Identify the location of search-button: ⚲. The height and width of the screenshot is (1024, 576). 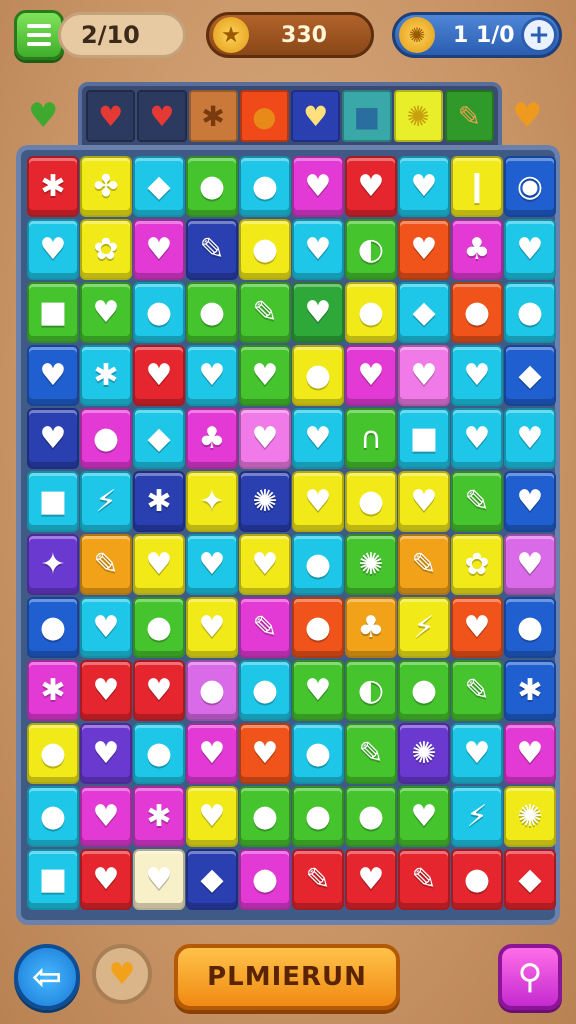
(530, 977).